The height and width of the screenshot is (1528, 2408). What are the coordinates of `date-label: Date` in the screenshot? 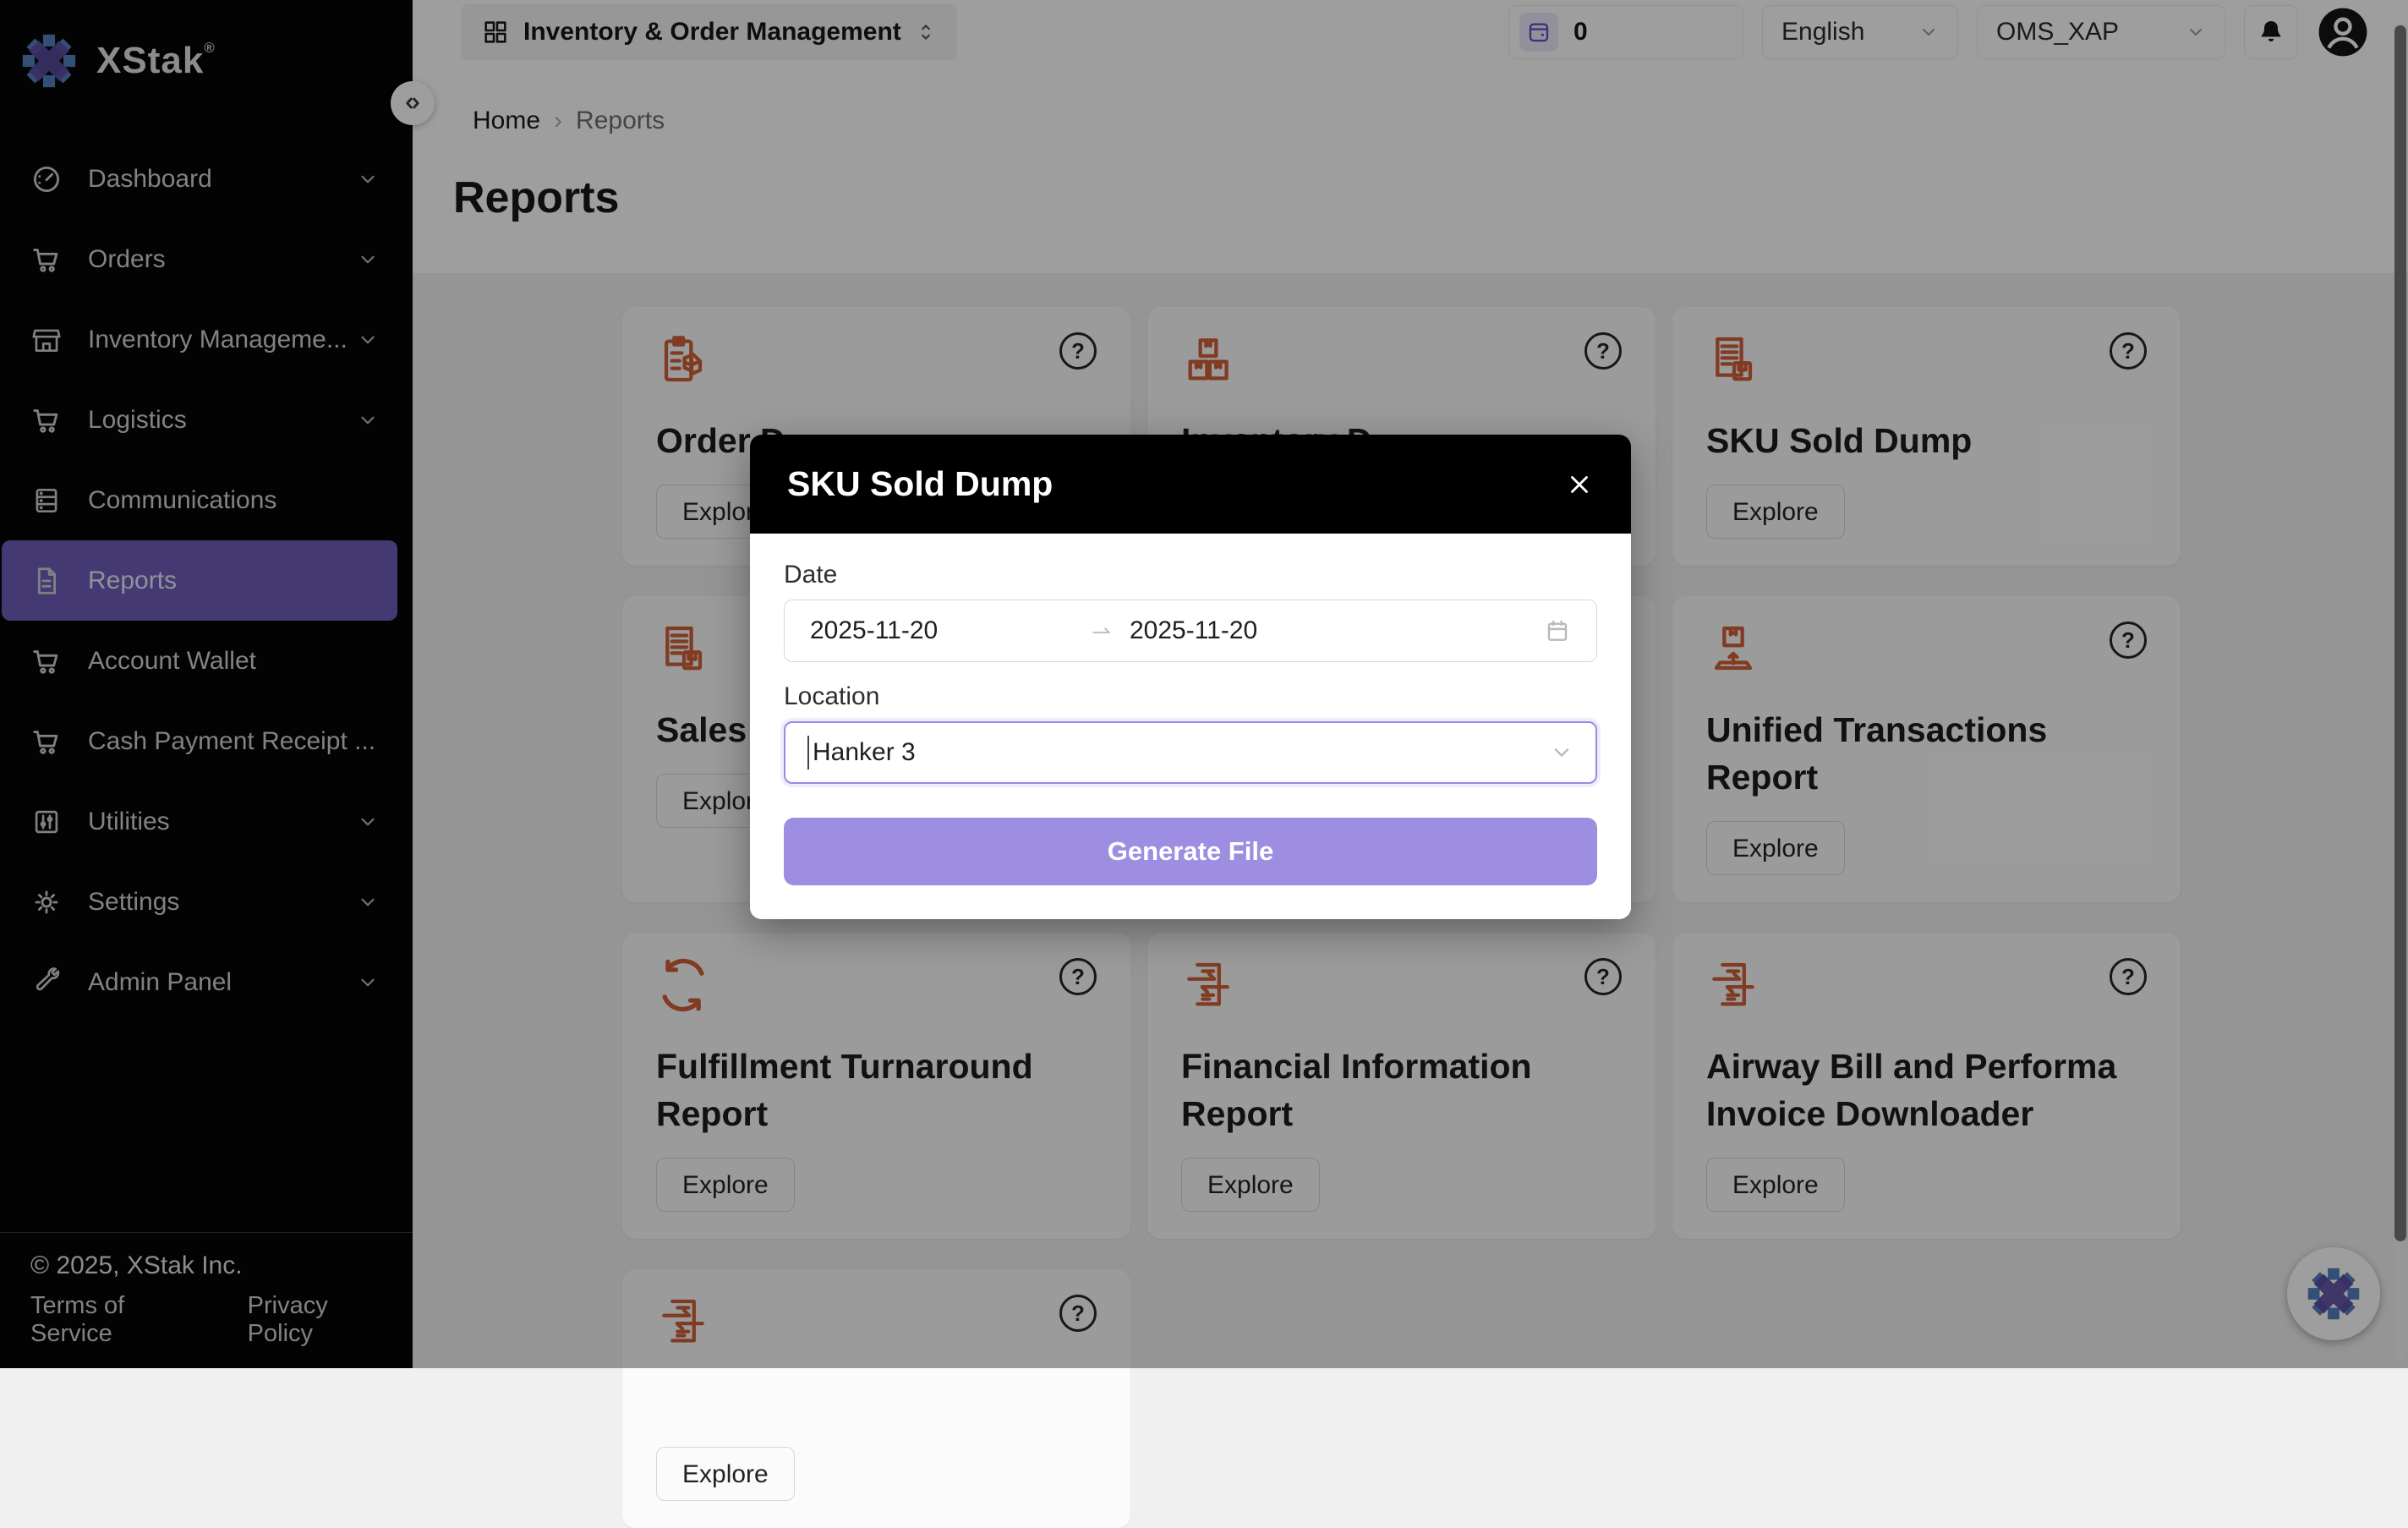 It's located at (811, 575).